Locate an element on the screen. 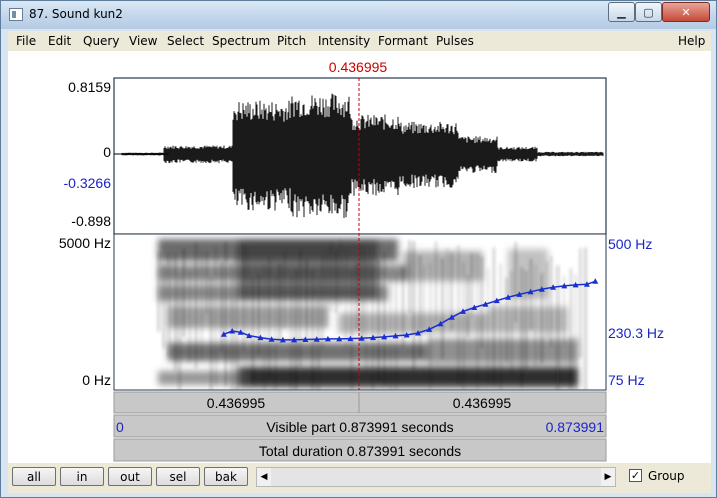 This screenshot has height=498, width=717. menu-query: Query is located at coordinates (101, 41).